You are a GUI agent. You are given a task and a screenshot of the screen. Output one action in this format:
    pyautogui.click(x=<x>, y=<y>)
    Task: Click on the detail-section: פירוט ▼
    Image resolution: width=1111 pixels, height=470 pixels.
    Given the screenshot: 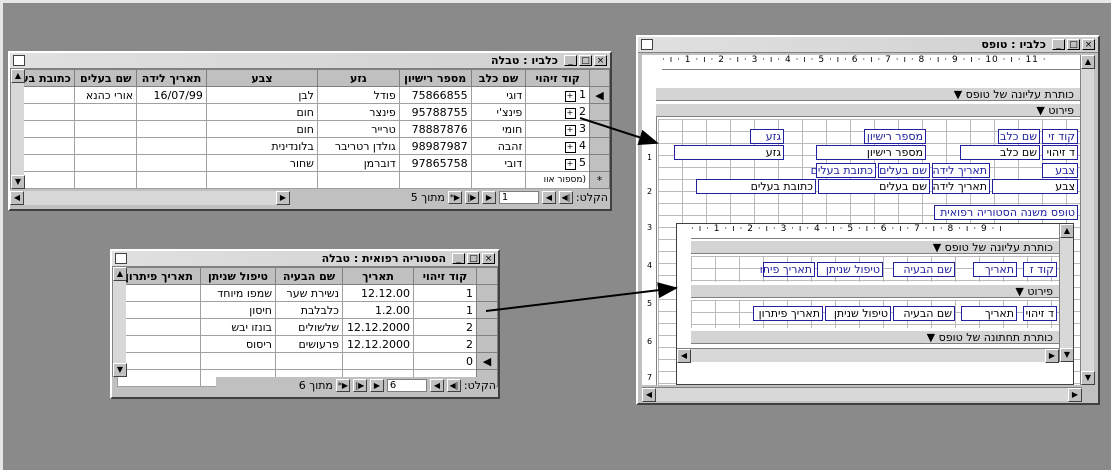 What is the action you would take?
    pyautogui.click(x=868, y=110)
    